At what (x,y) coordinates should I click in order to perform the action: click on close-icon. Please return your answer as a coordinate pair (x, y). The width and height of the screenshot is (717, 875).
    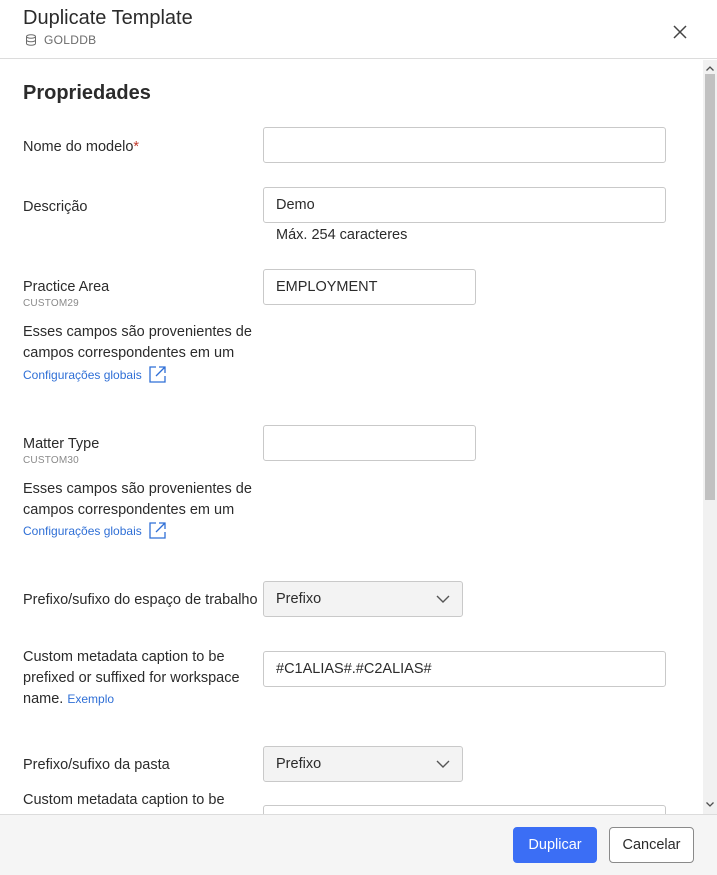
    Looking at the image, I should click on (680, 32).